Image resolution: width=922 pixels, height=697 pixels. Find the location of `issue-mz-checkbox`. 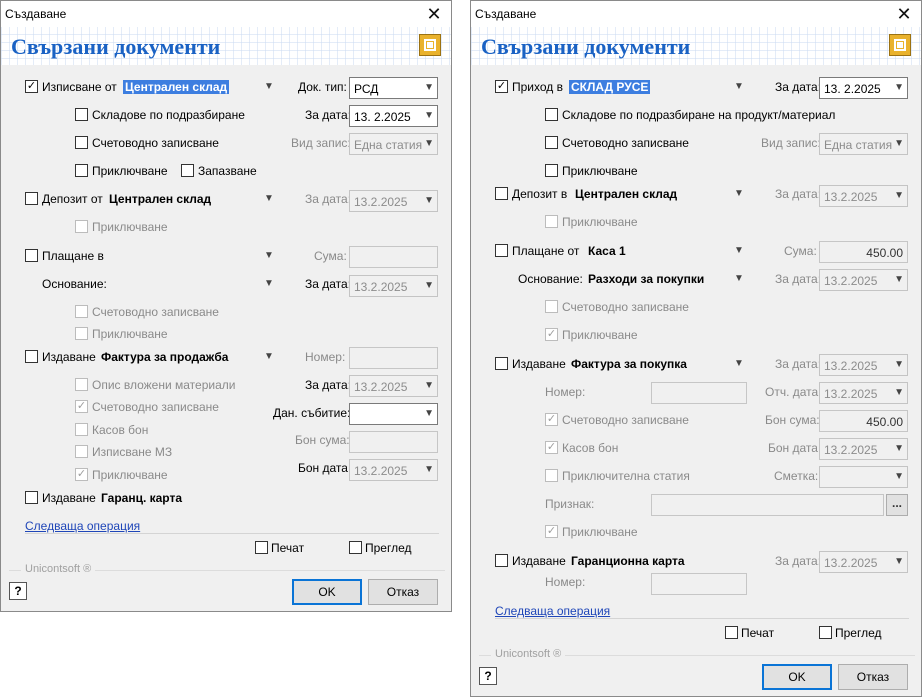

issue-mz-checkbox is located at coordinates (81, 451).